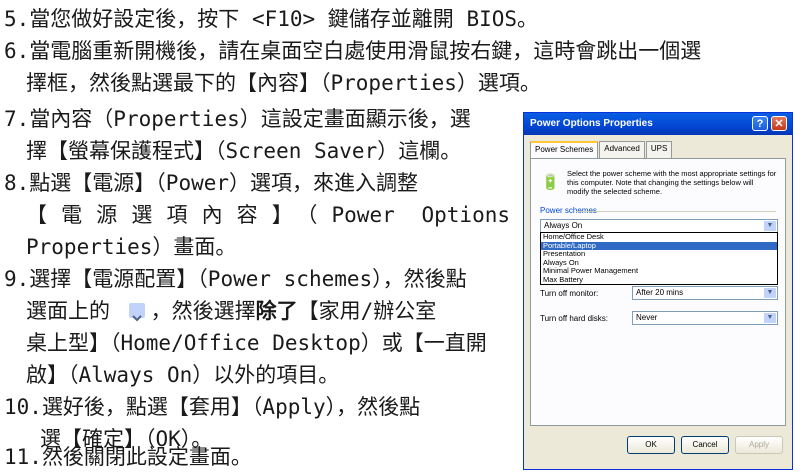 This screenshot has height=473, width=804. I want to click on step-9-line-4: 啟】（Always On）以外的項目。, so click(182, 375).